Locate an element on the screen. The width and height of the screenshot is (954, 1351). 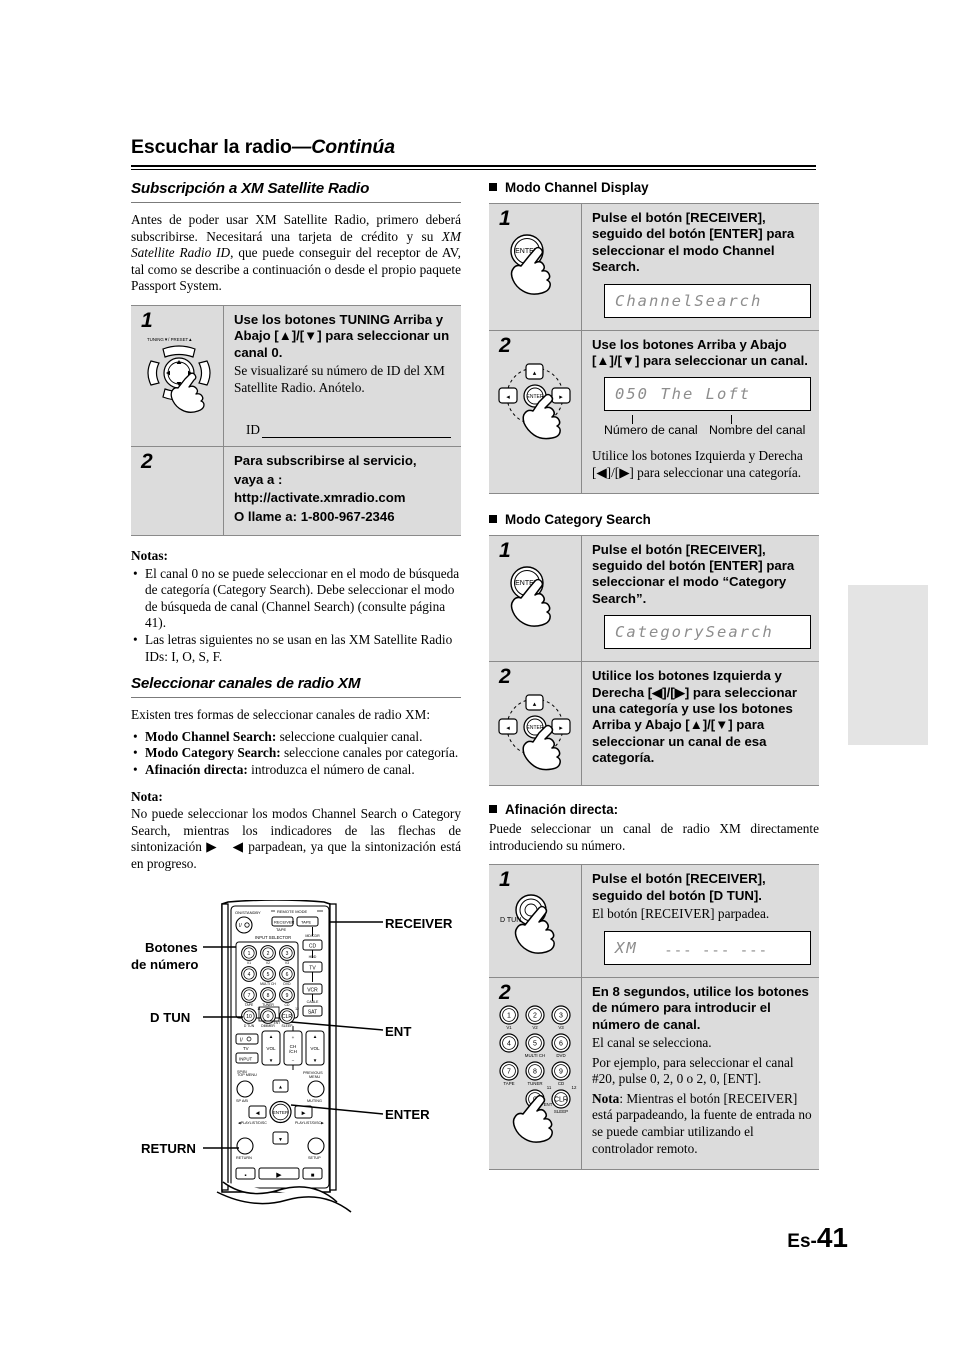
lcd-text: 050 The Loft is located at coordinates (683, 394).